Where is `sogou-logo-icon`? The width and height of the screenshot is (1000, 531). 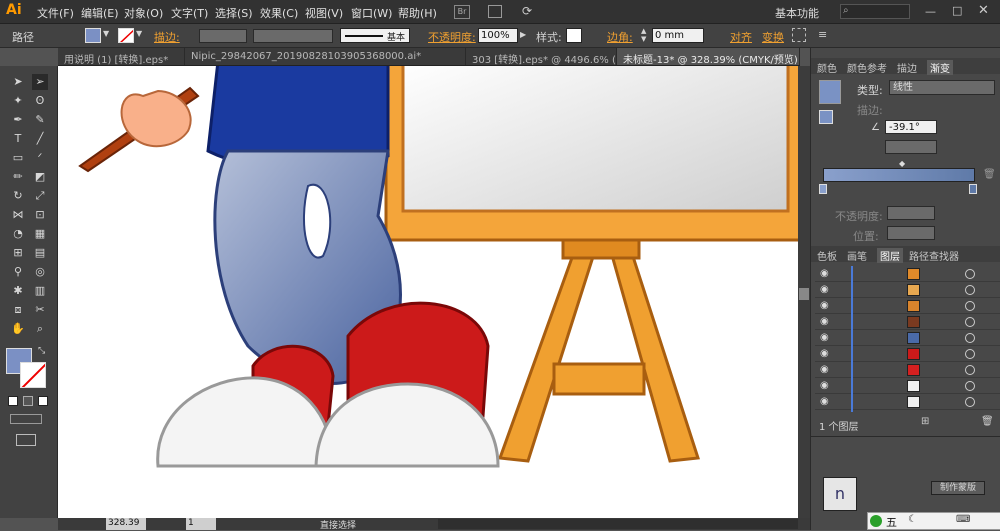
sogou-logo-icon is located at coordinates (876, 521).